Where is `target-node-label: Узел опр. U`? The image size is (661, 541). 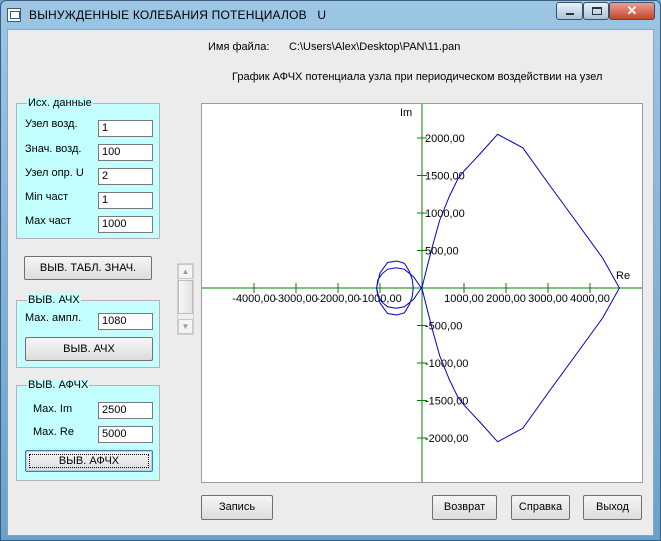 target-node-label: Узел опр. U is located at coordinates (54, 173).